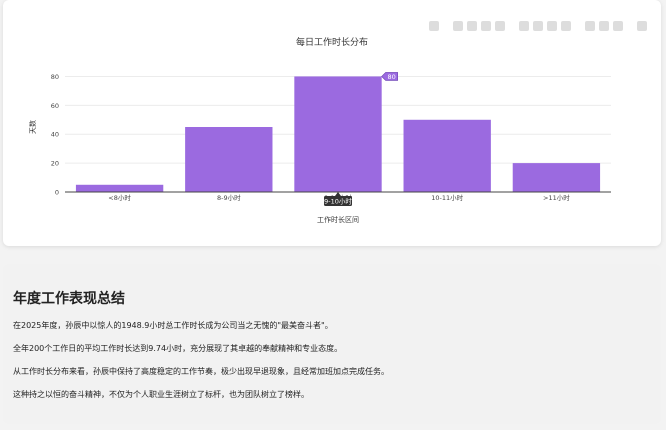  Describe the element at coordinates (332, 42) in the screenshot. I see `chart-title: 每日工作时长分布` at that location.